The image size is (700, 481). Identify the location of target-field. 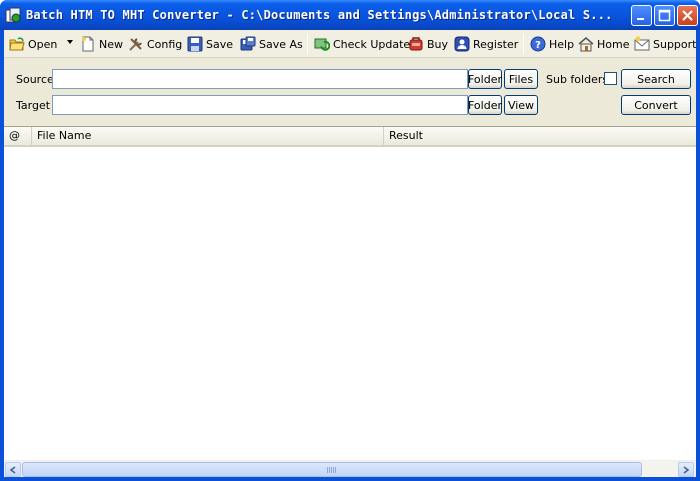
(260, 105).